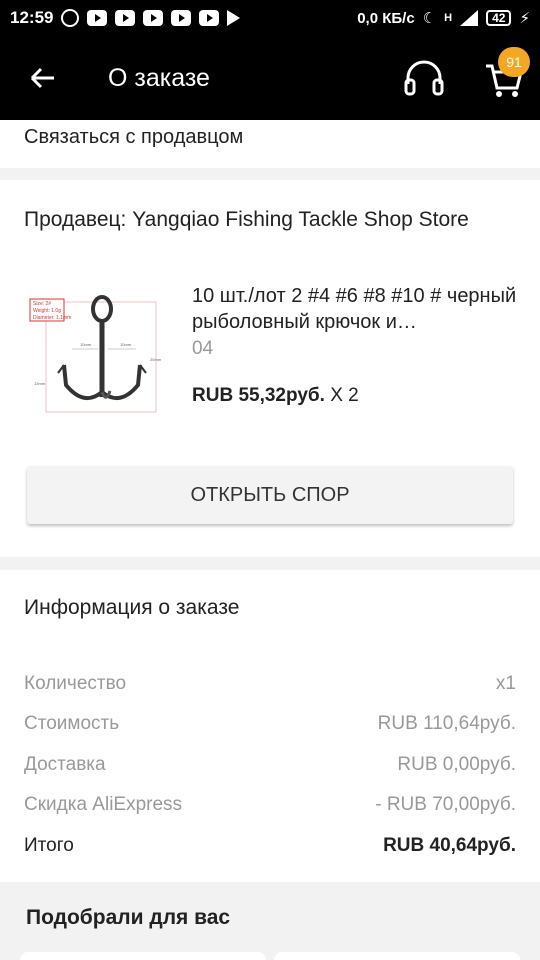 This screenshot has height=960, width=540. I want to click on image-dim-3: 20mm, so click(156, 359).